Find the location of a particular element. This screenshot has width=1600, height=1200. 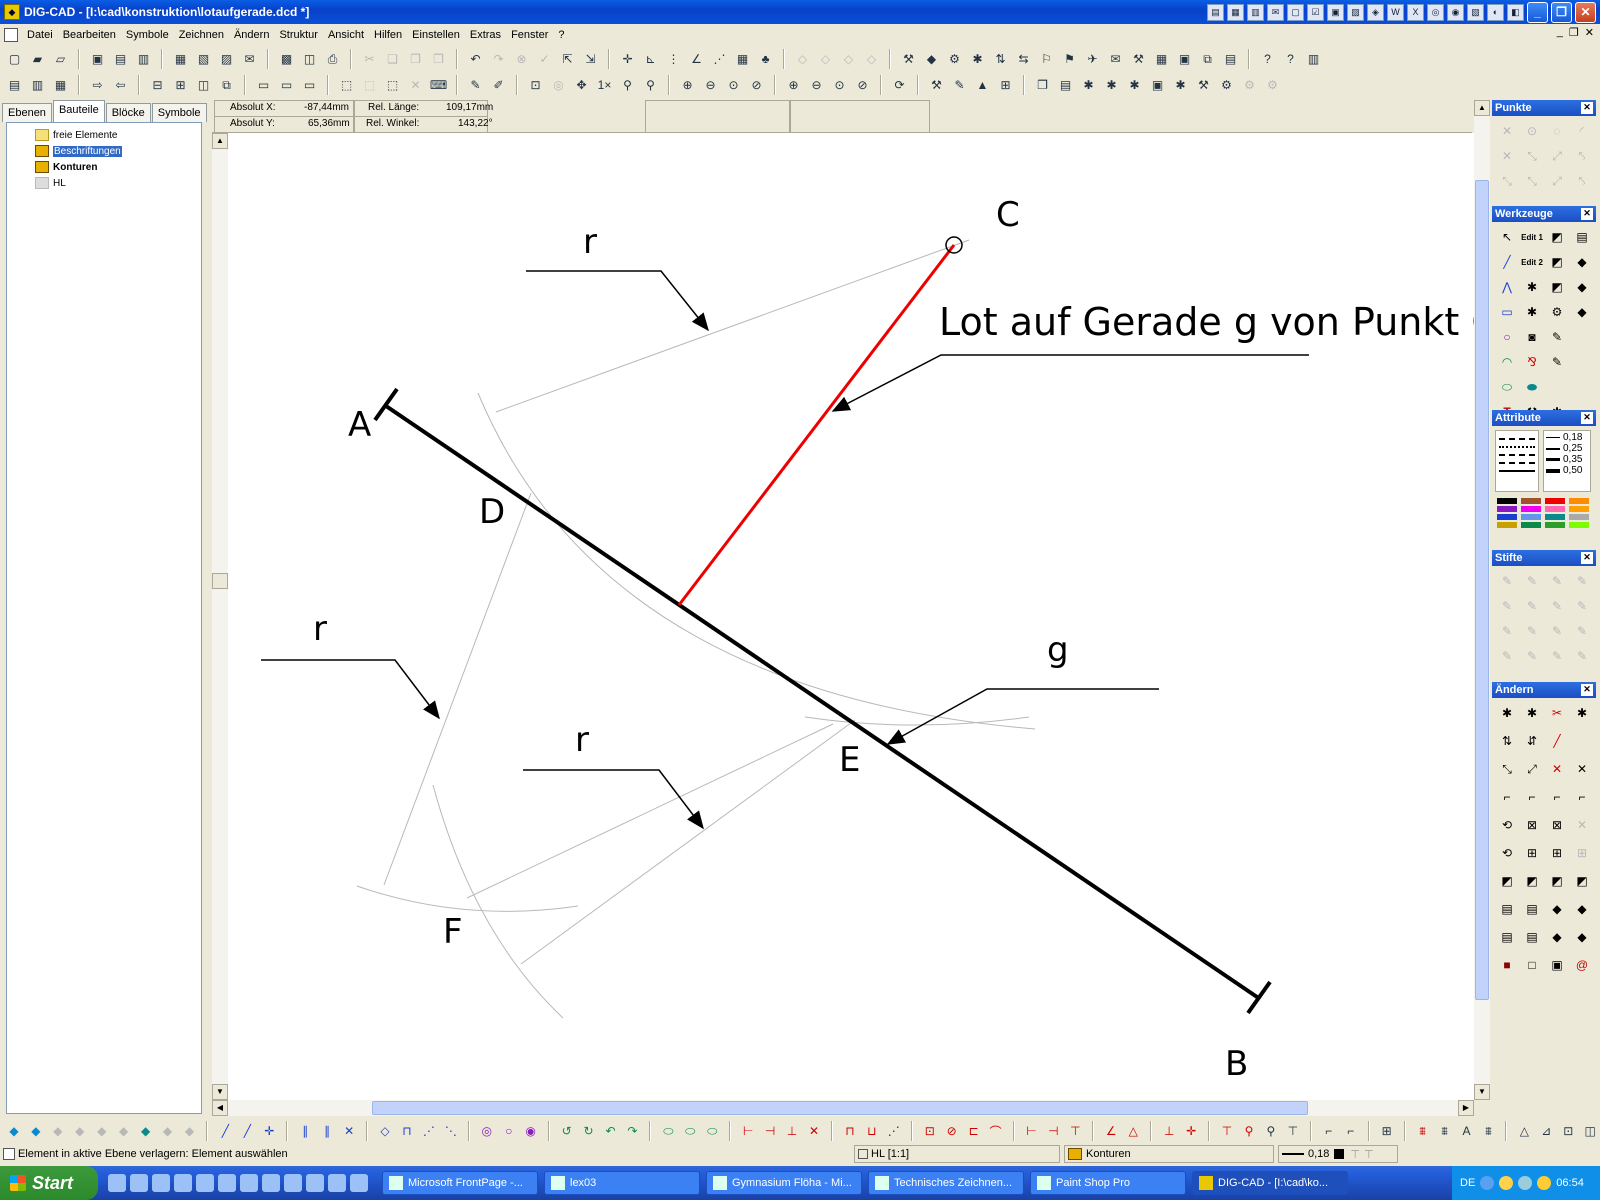

help-pointer-icon: ? is located at coordinates (1267, 59).